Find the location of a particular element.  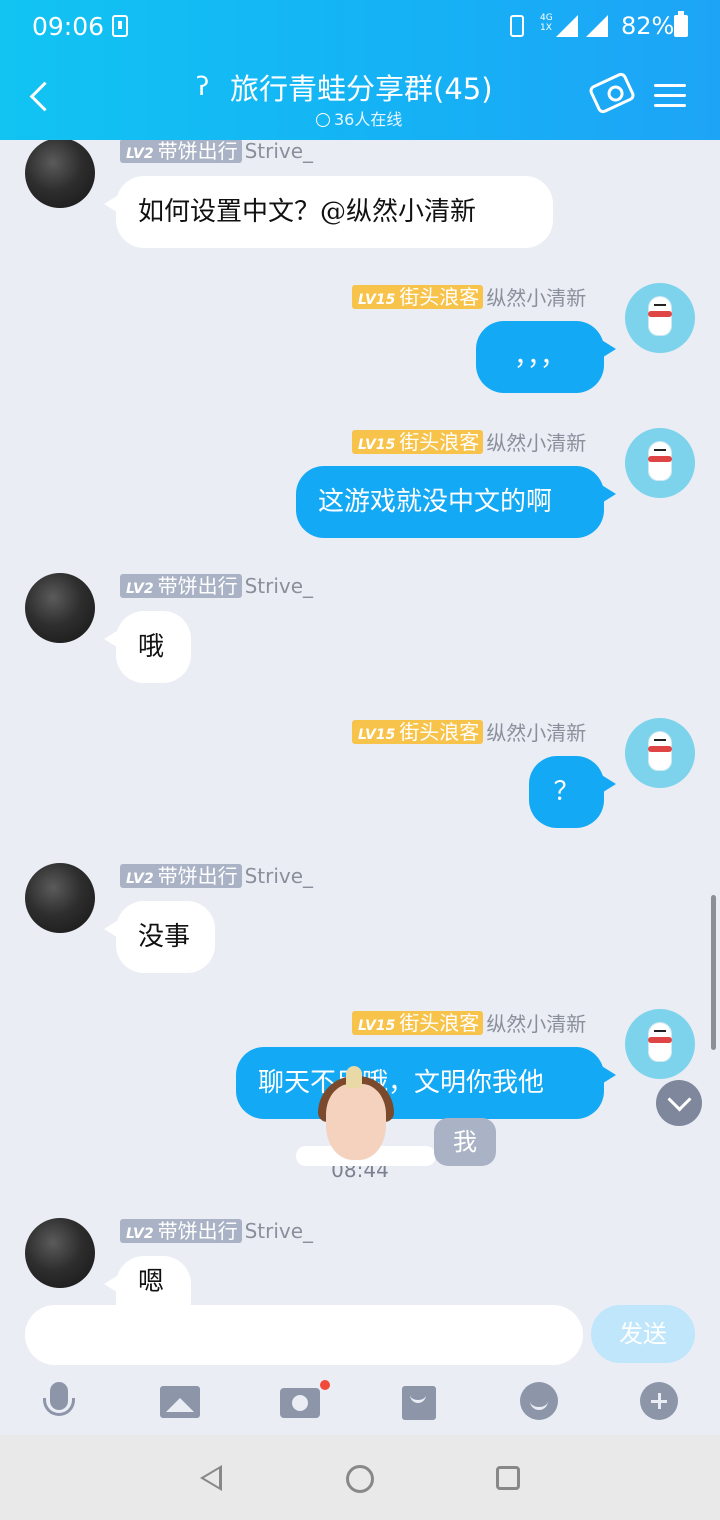

scrollbar is located at coordinates (713, 972).